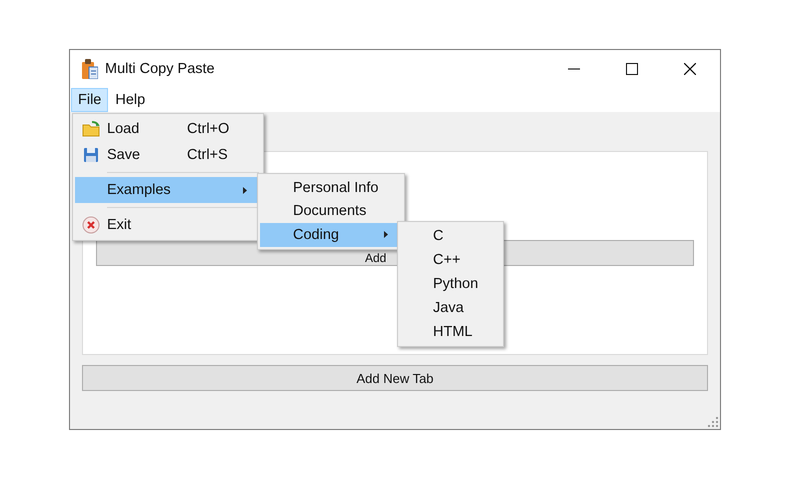 This screenshot has height=494, width=807. What do you see at coordinates (168, 129) in the screenshot?
I see `menu-item: Load Ctrl+O` at bounding box center [168, 129].